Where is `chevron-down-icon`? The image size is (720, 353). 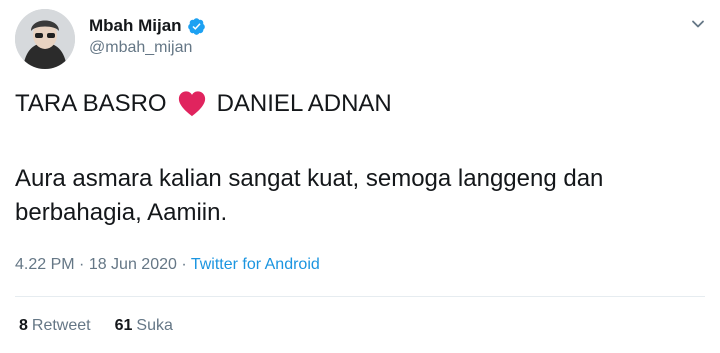 chevron-down-icon is located at coordinates (698, 24).